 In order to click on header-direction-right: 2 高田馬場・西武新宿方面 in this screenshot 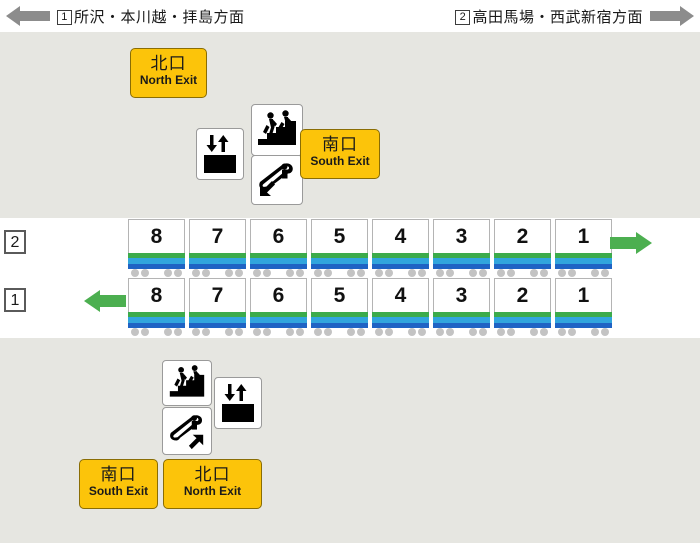, I will do `click(574, 16)`.